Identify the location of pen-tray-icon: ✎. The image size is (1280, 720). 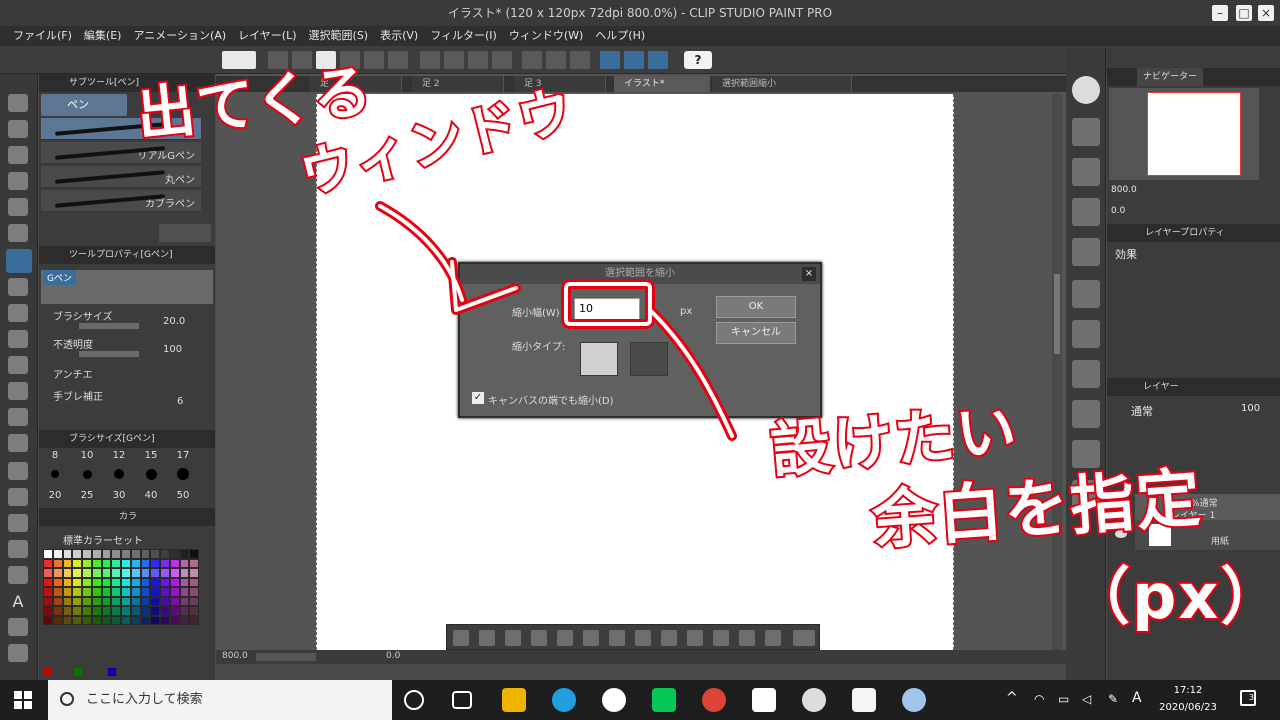
(1113, 699).